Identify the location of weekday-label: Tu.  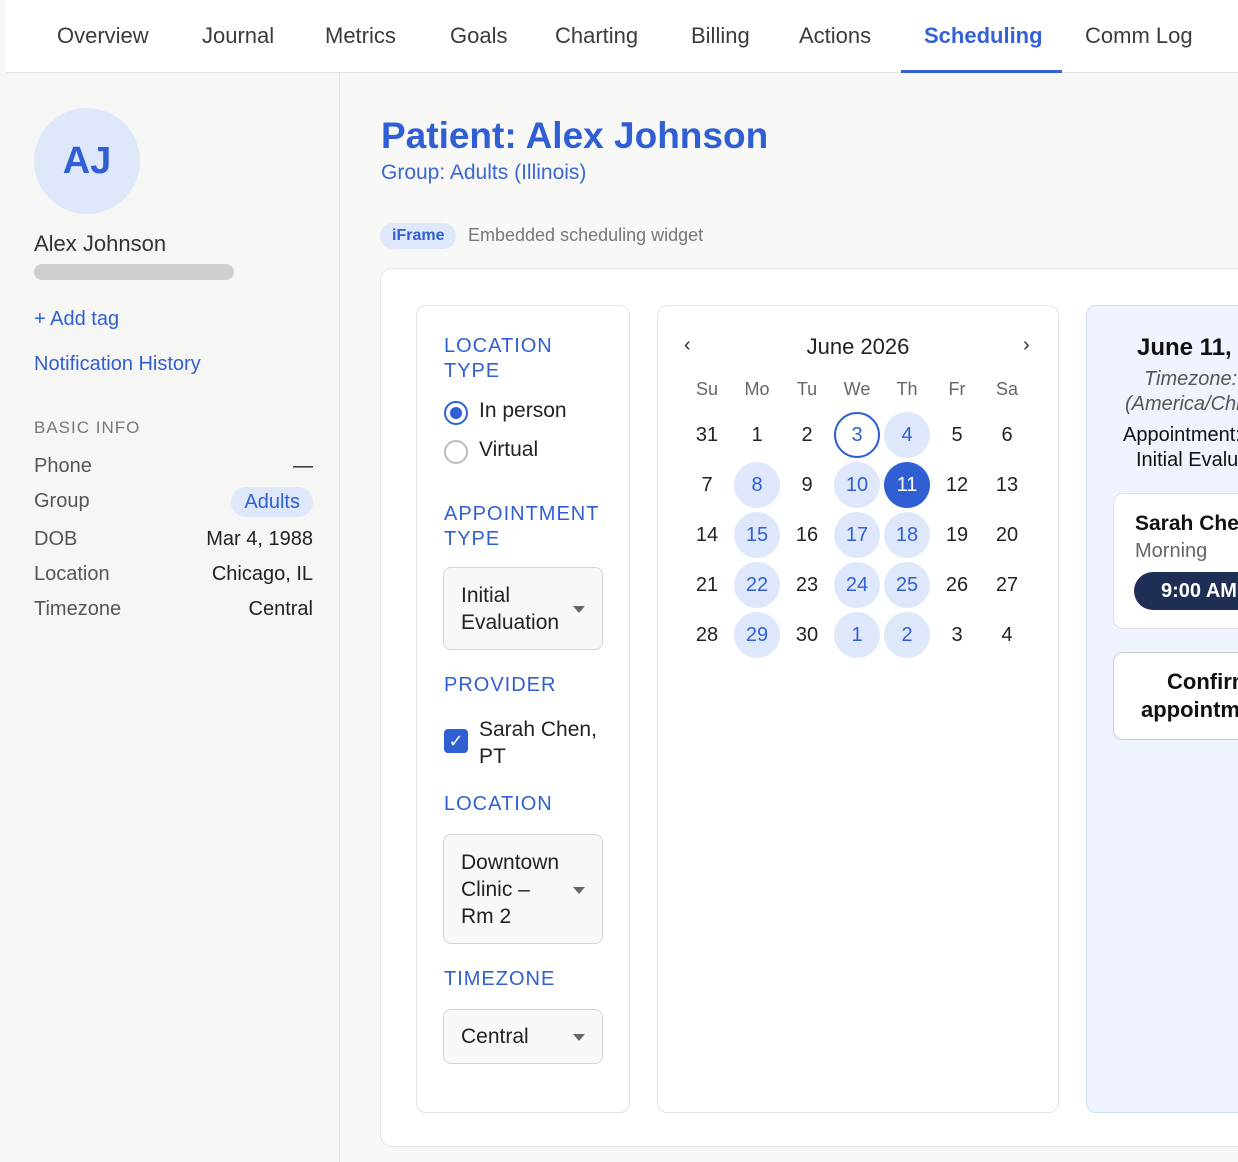
(807, 389).